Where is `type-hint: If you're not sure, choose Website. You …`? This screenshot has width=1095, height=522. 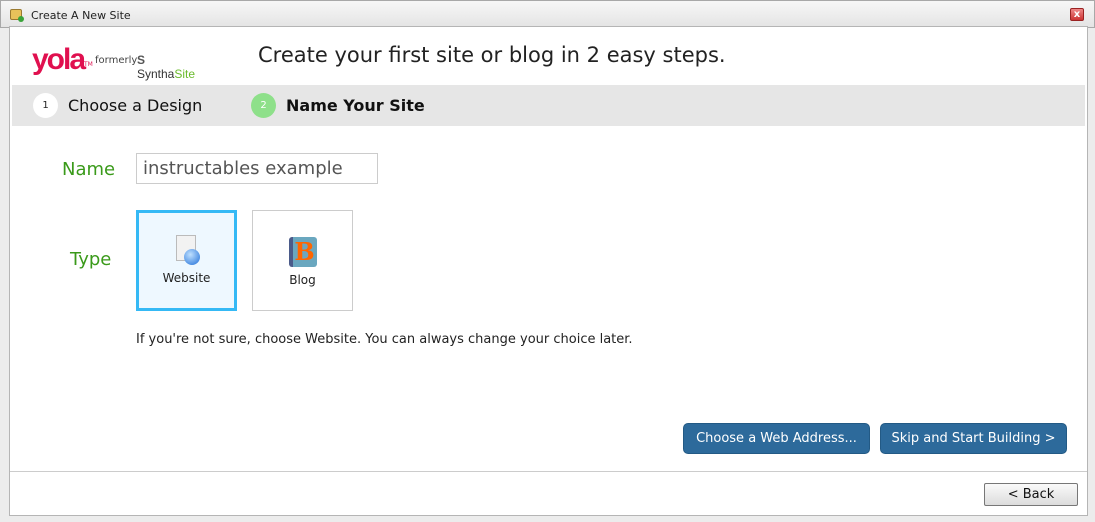 type-hint: If you're not sure, choose Website. You … is located at coordinates (384, 339).